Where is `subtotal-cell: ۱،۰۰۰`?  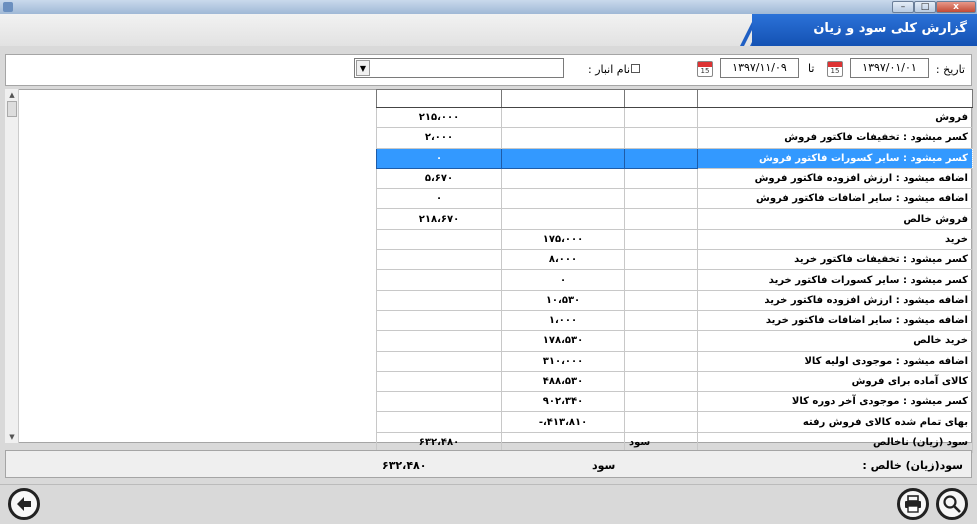 subtotal-cell: ۱،۰۰۰ is located at coordinates (563, 320).